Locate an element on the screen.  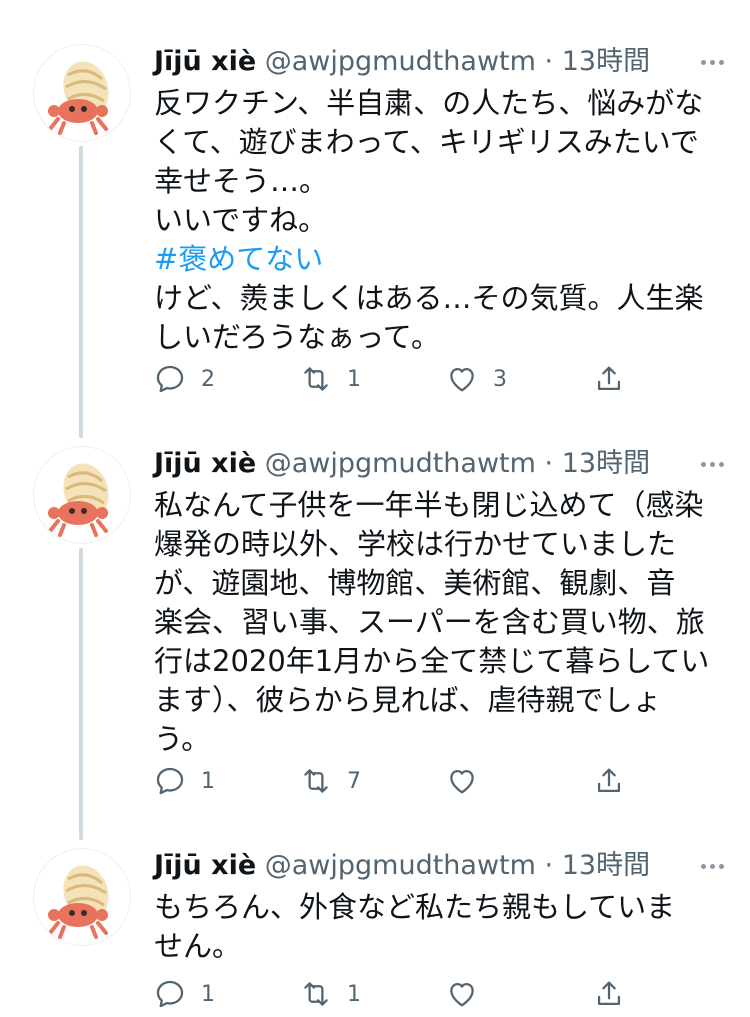
tweet-text-line: いいですね。 is located at coordinates (241, 220).